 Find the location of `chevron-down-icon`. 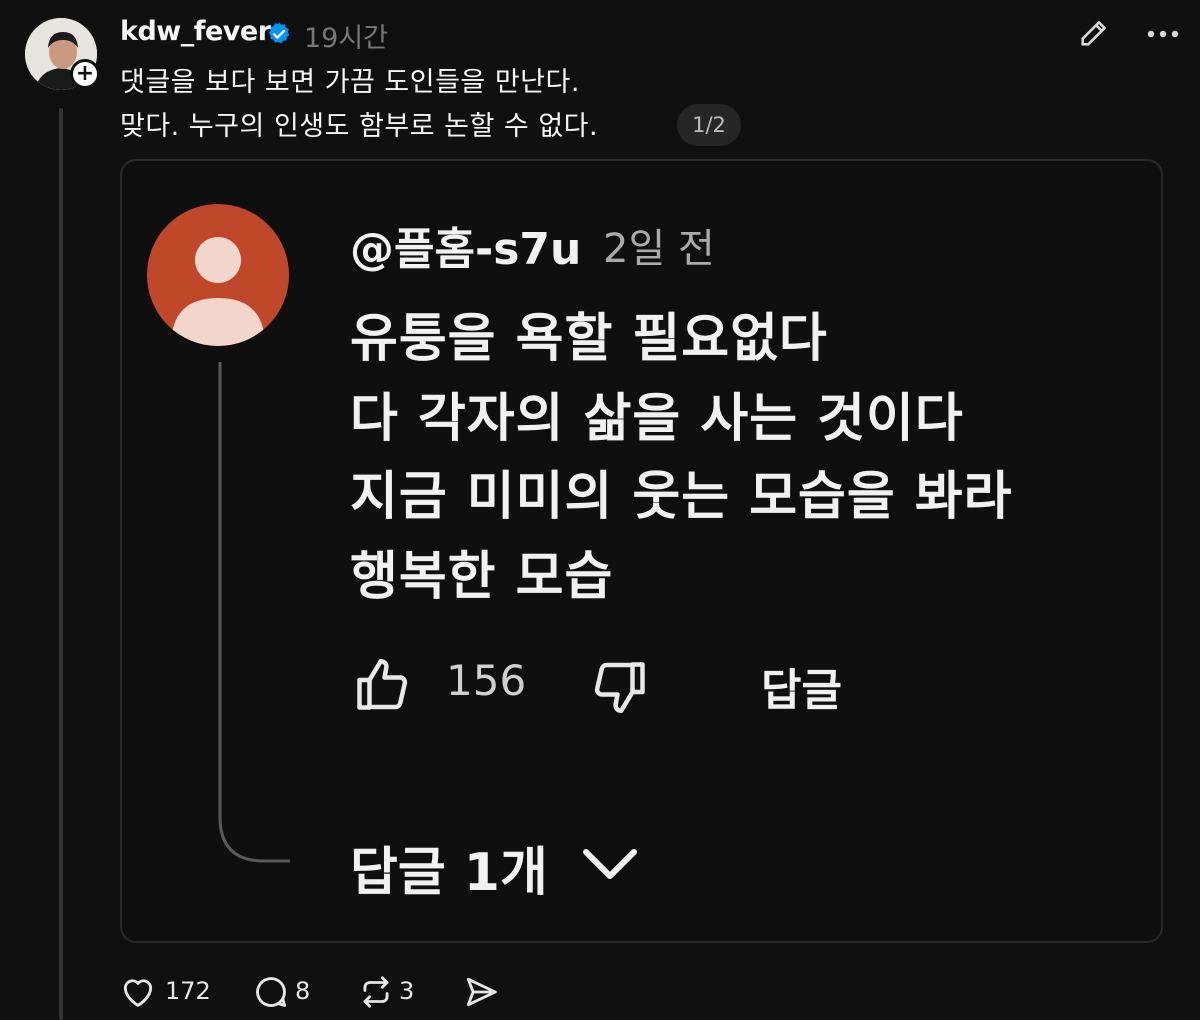

chevron-down-icon is located at coordinates (610, 864).